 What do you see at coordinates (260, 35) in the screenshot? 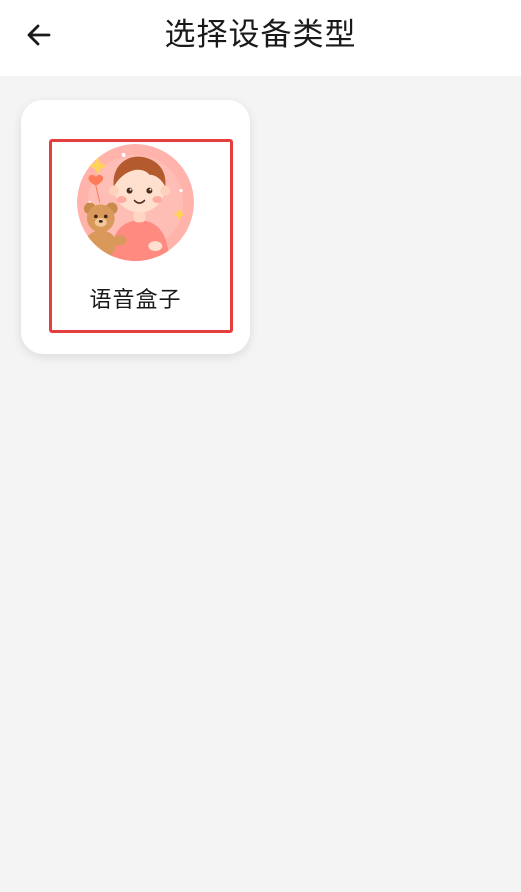
I see `page-title: 选择设备类型` at bounding box center [260, 35].